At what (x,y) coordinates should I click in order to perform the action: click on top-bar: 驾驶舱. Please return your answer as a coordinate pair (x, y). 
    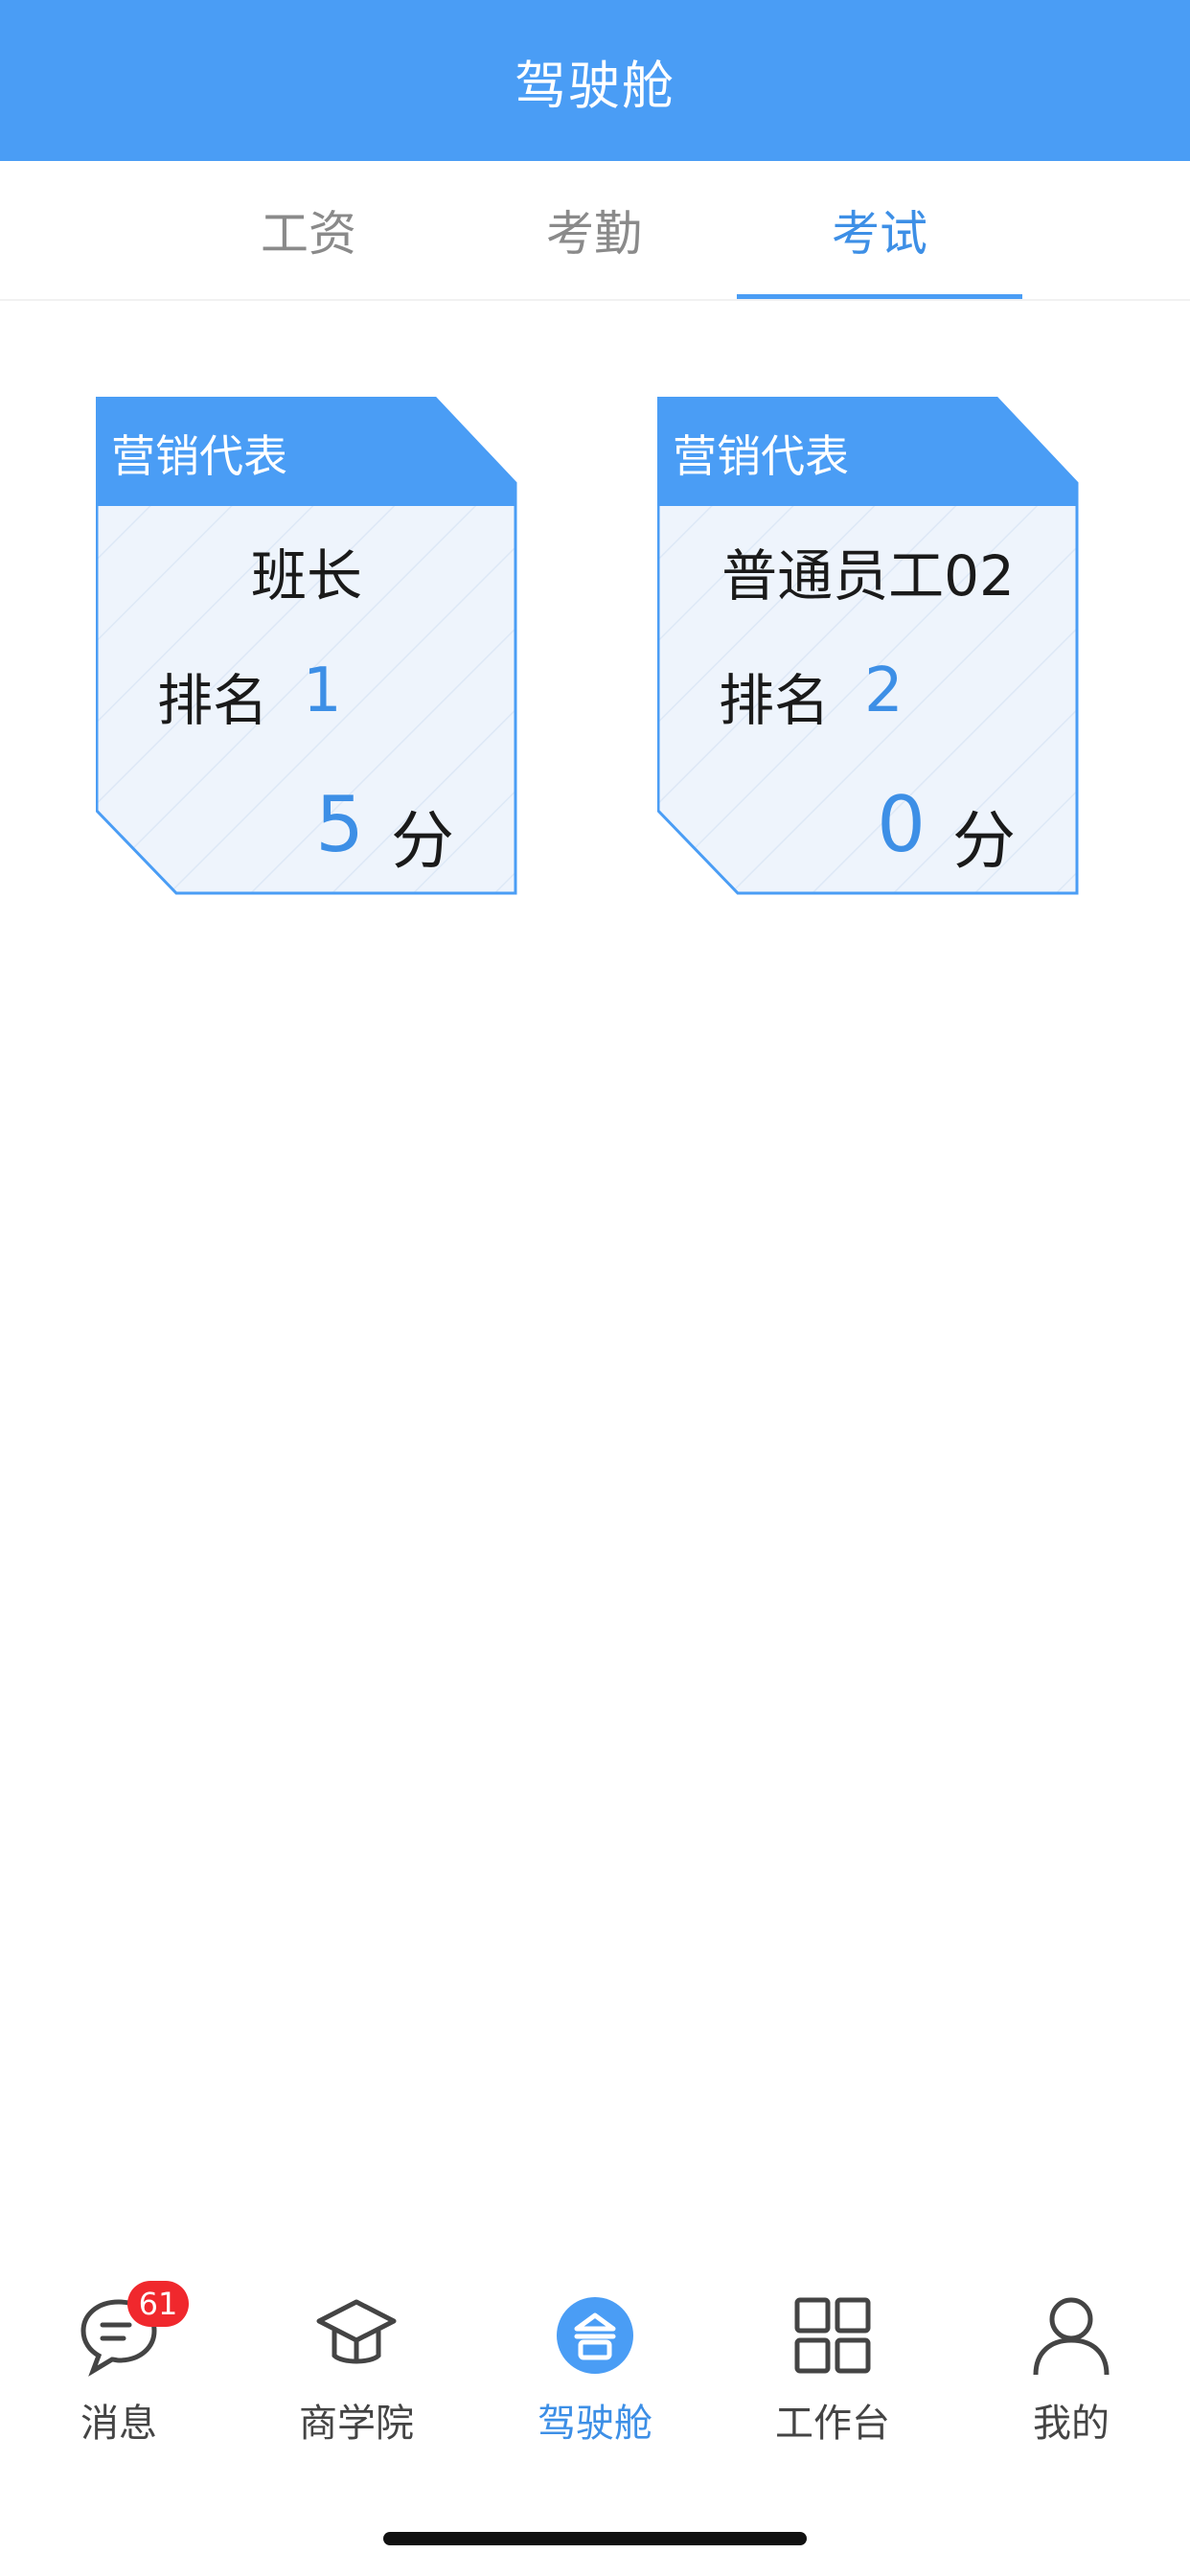
    Looking at the image, I should click on (595, 80).